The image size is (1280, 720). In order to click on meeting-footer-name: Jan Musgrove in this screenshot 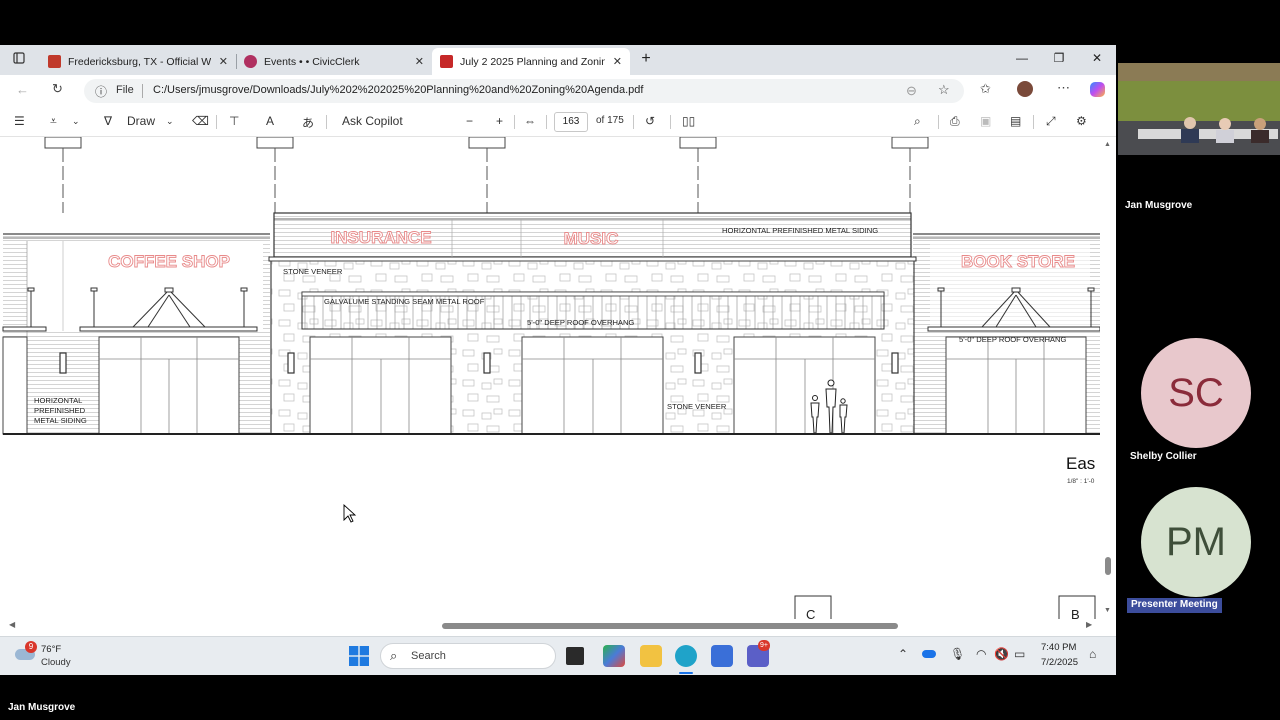, I will do `click(42, 707)`.